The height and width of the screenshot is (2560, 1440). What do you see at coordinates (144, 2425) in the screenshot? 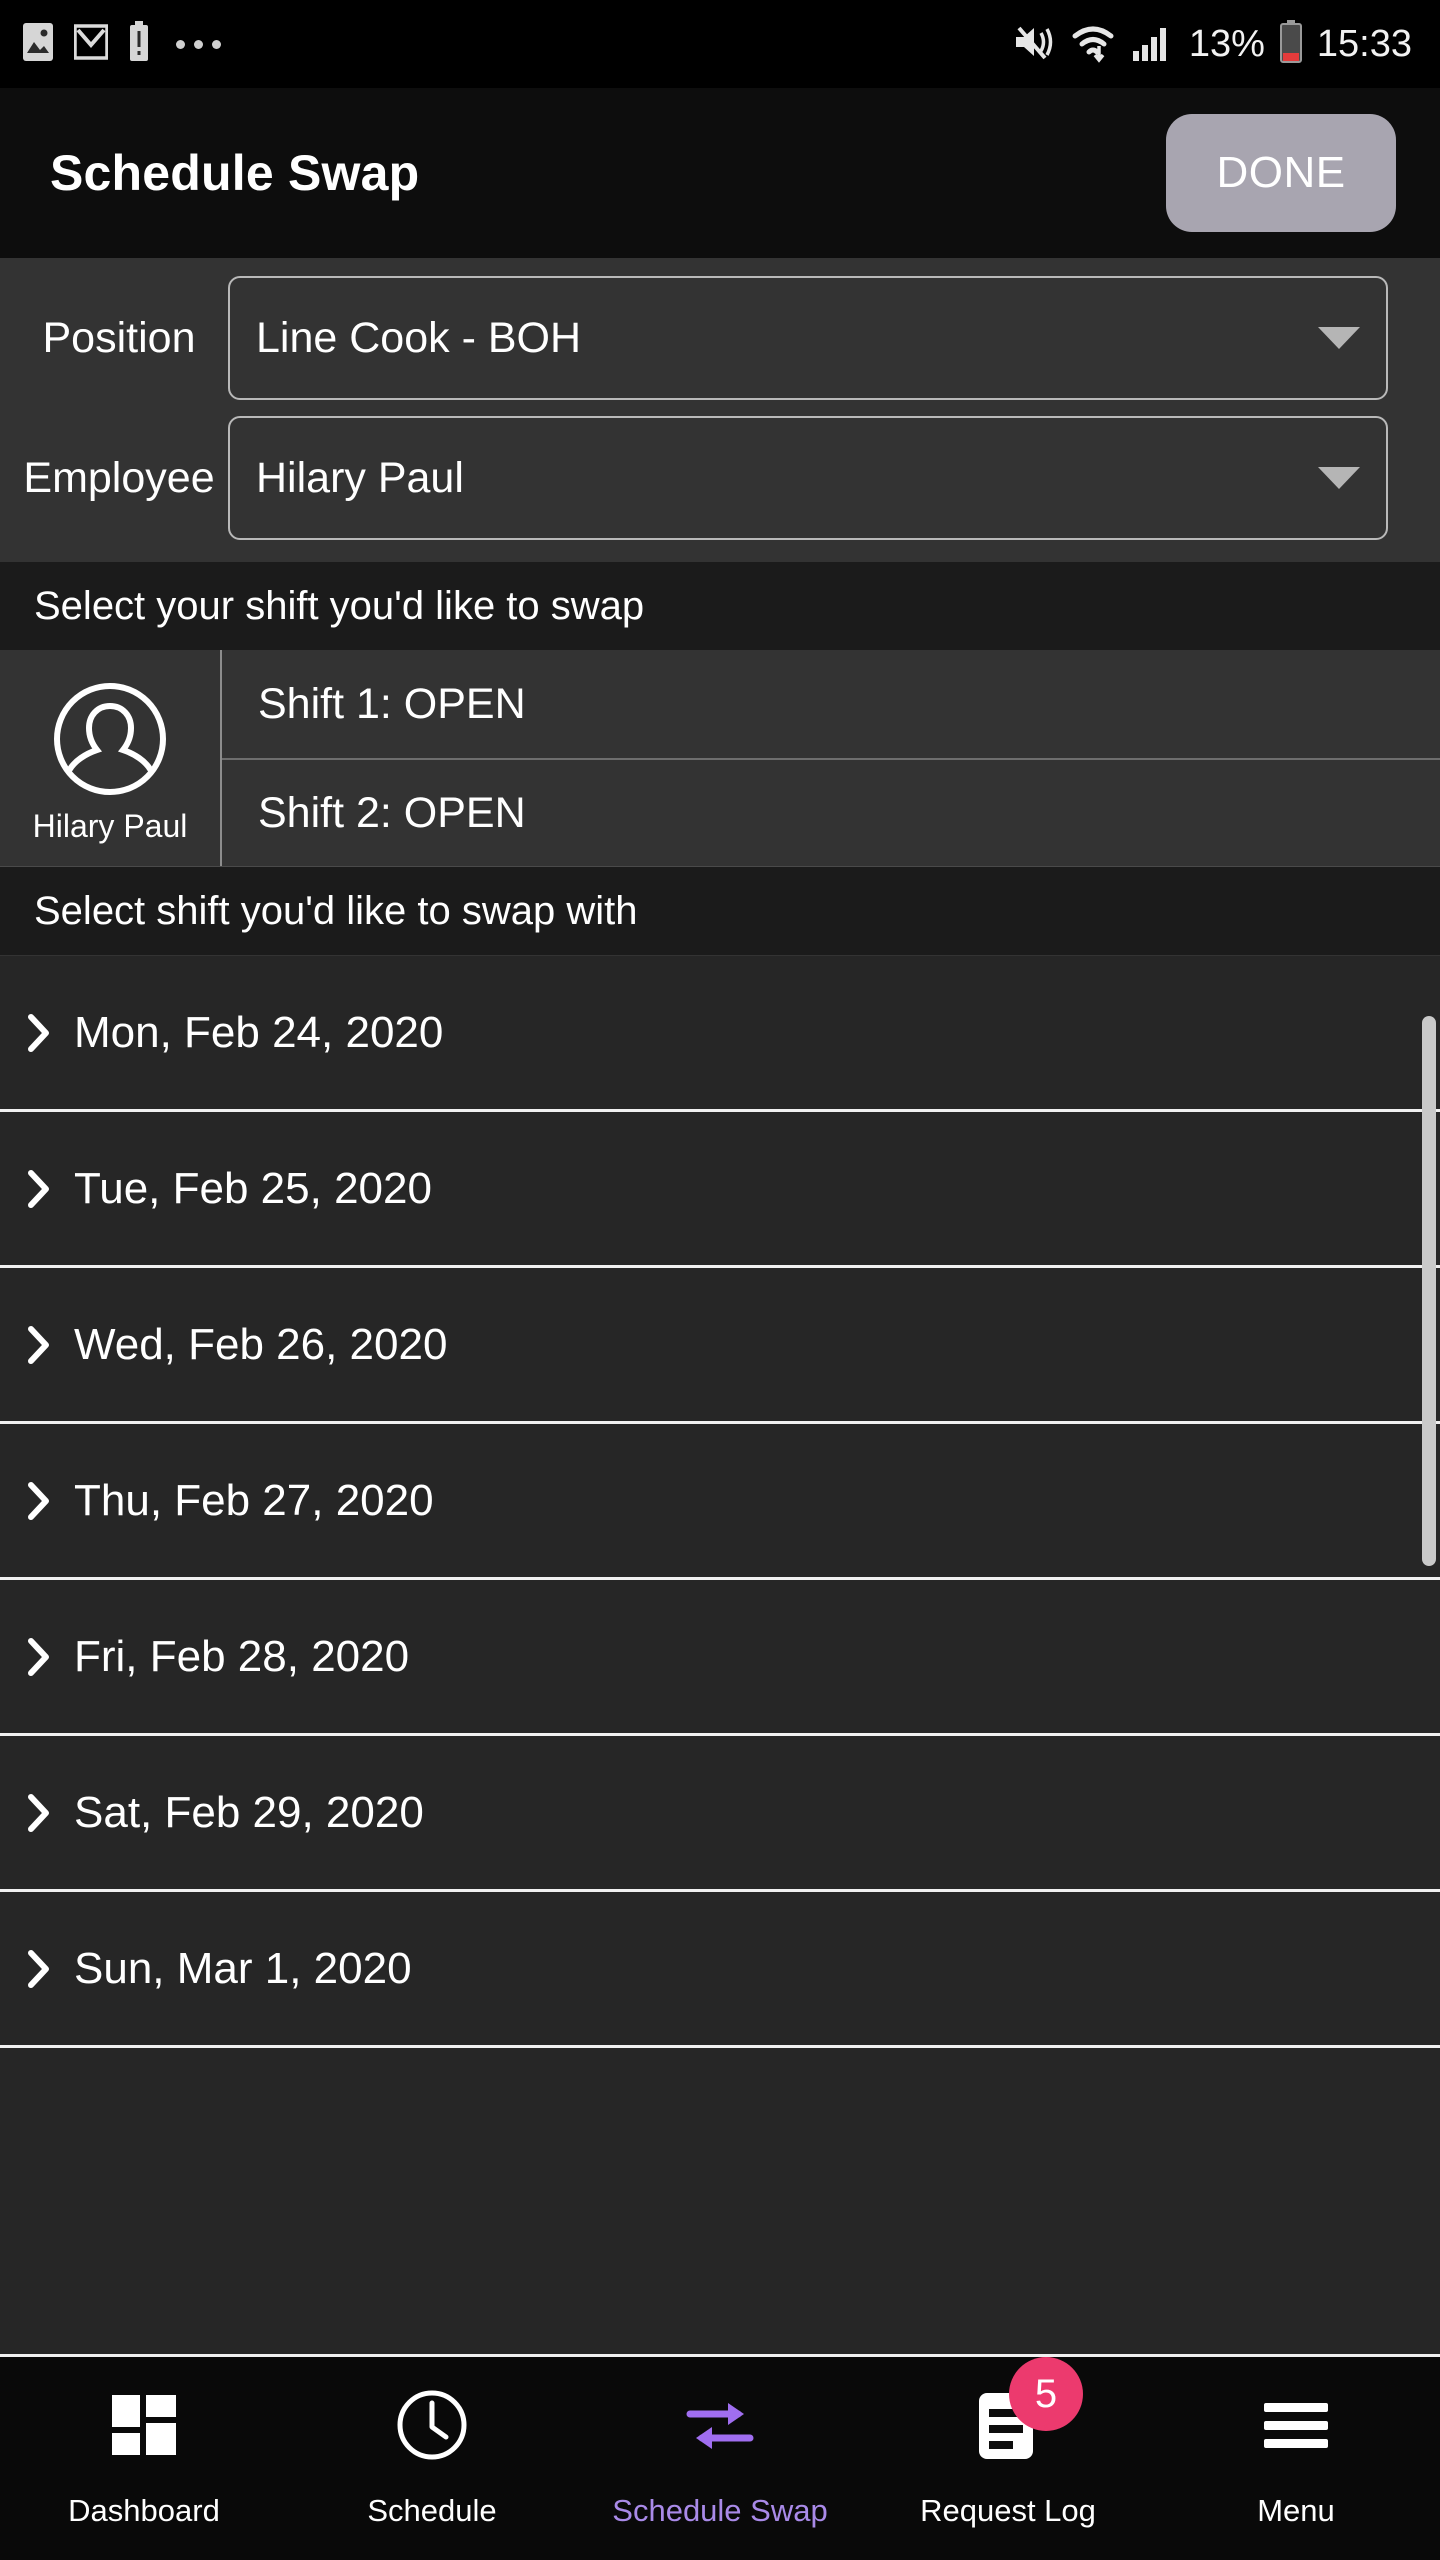
I see `dashboard-grid-icon` at bounding box center [144, 2425].